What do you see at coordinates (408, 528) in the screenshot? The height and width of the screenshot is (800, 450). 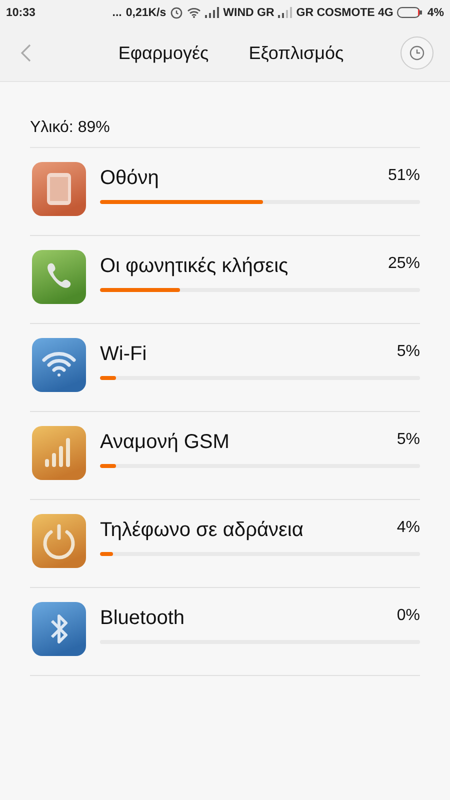 I see `item-percent: 4%` at bounding box center [408, 528].